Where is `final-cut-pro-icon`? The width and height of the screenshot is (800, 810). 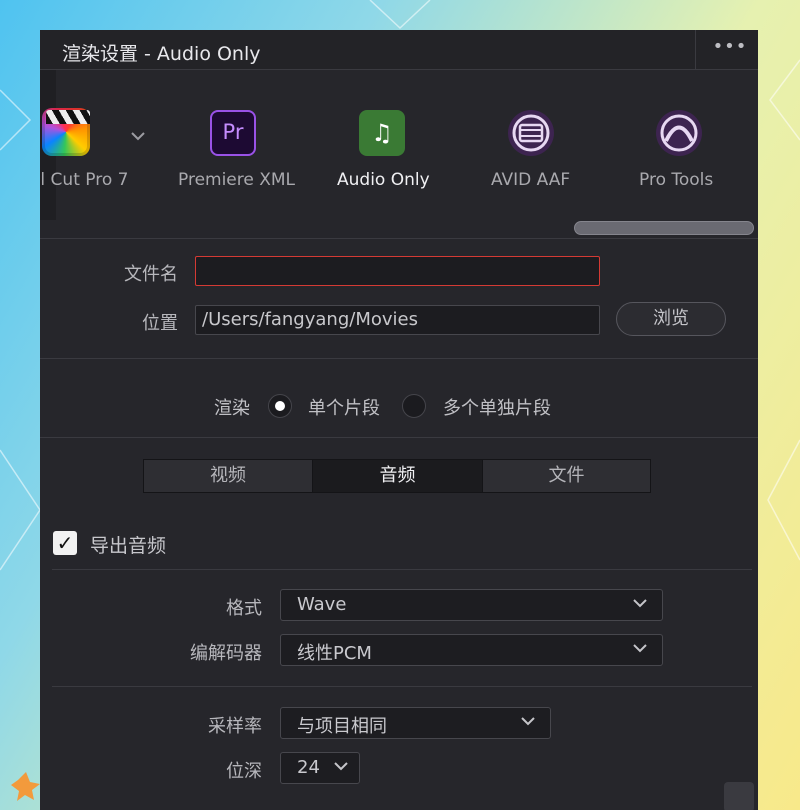 final-cut-pro-icon is located at coordinates (66, 132).